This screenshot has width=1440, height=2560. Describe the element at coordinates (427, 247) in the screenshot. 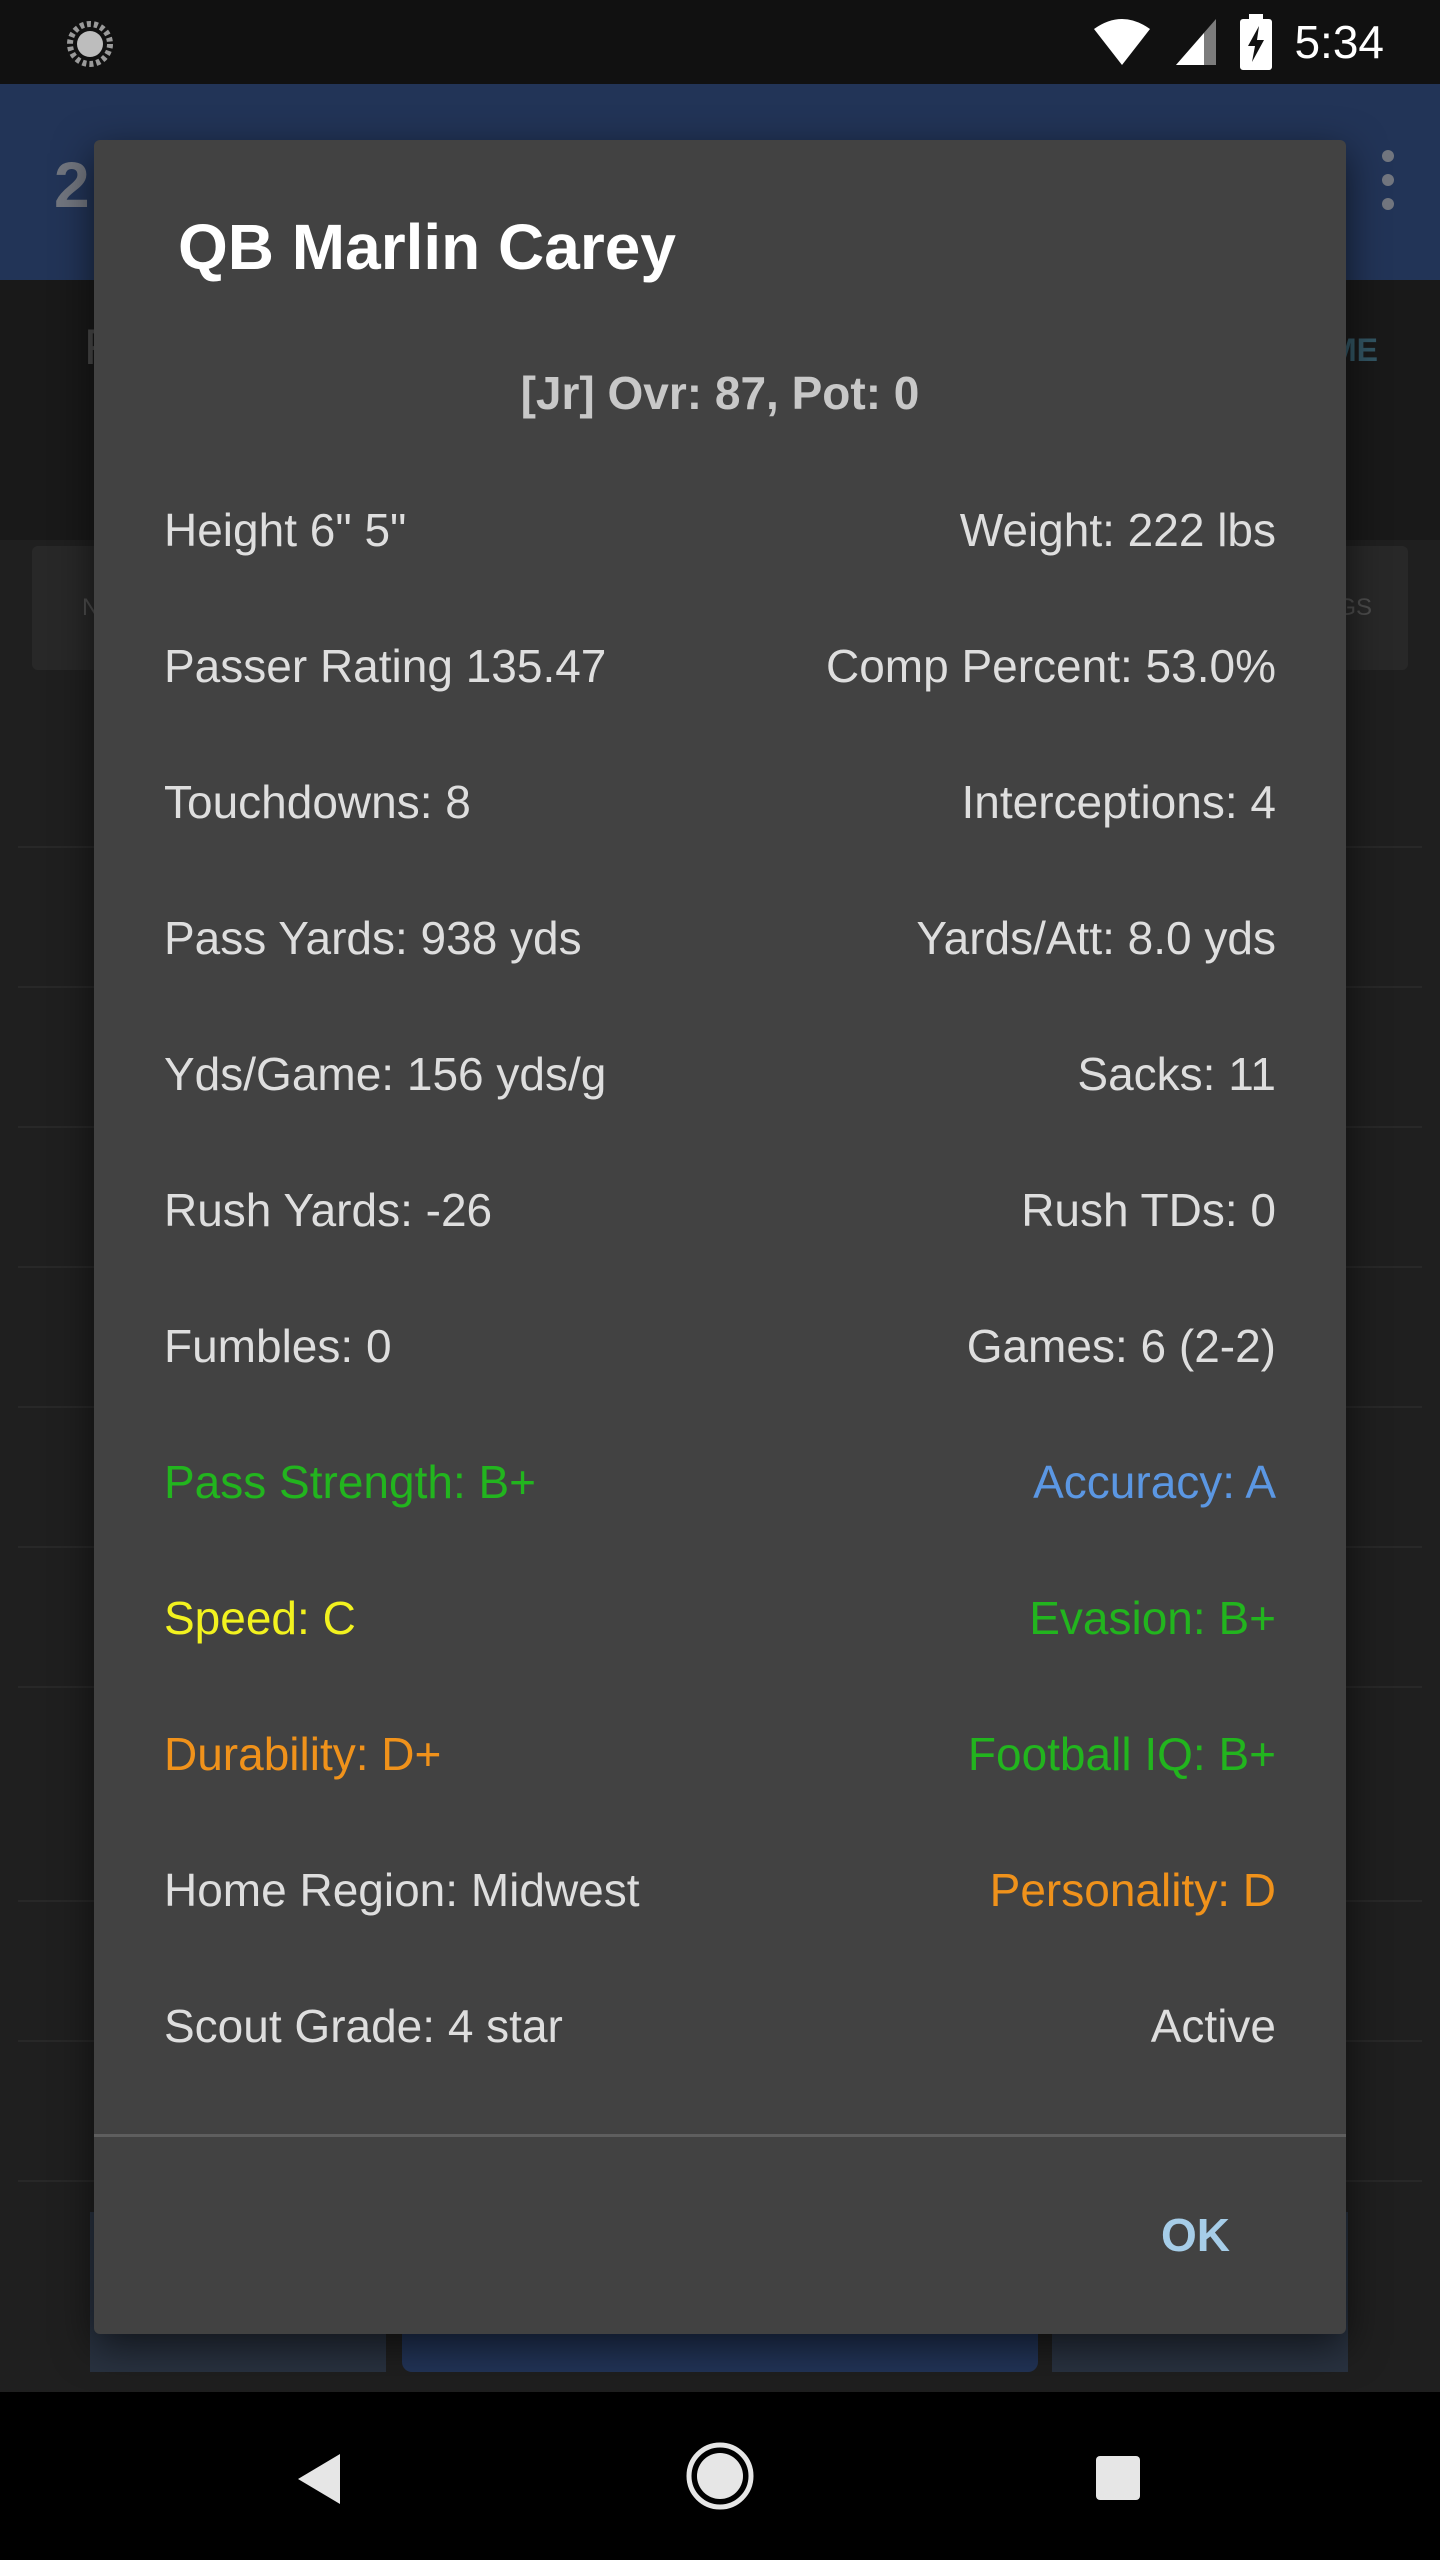

I see `dialog-title: QB Marlin Carey` at that location.